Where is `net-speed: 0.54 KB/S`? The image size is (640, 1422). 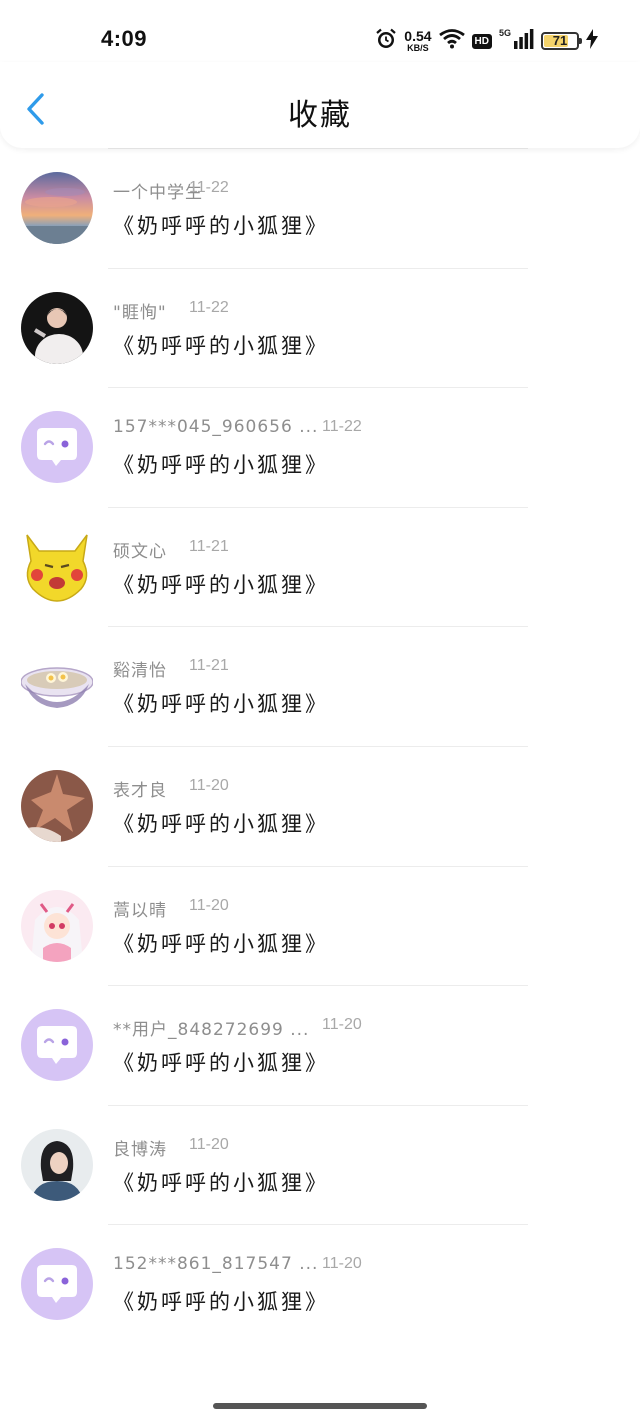
net-speed: 0.54 KB/S is located at coordinates (417, 41).